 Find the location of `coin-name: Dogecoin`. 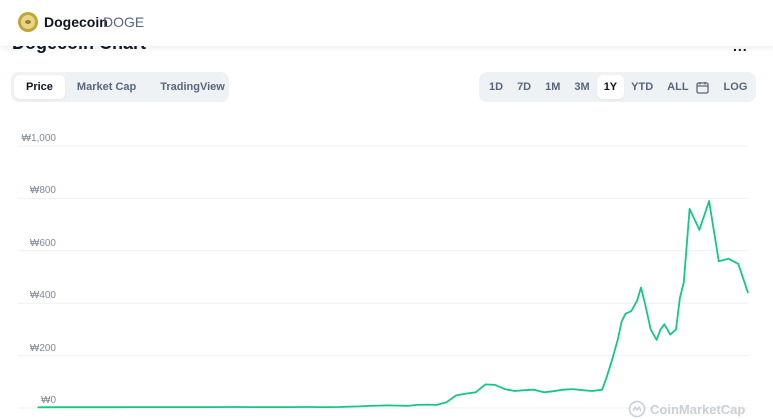

coin-name: Dogecoin is located at coordinates (76, 22).